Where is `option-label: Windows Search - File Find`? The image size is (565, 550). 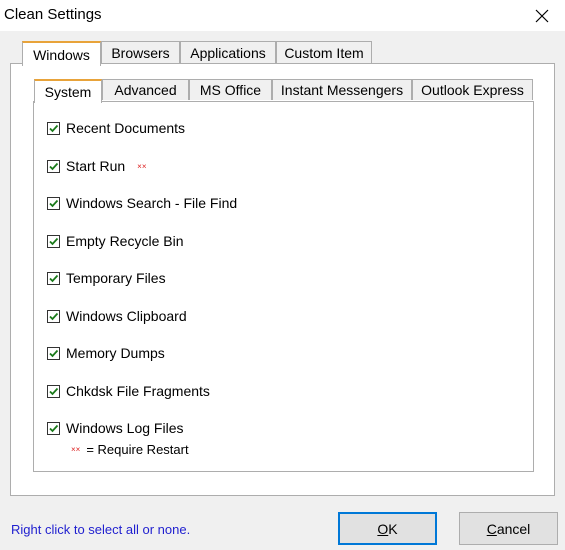 option-label: Windows Search - File Find is located at coordinates (152, 203).